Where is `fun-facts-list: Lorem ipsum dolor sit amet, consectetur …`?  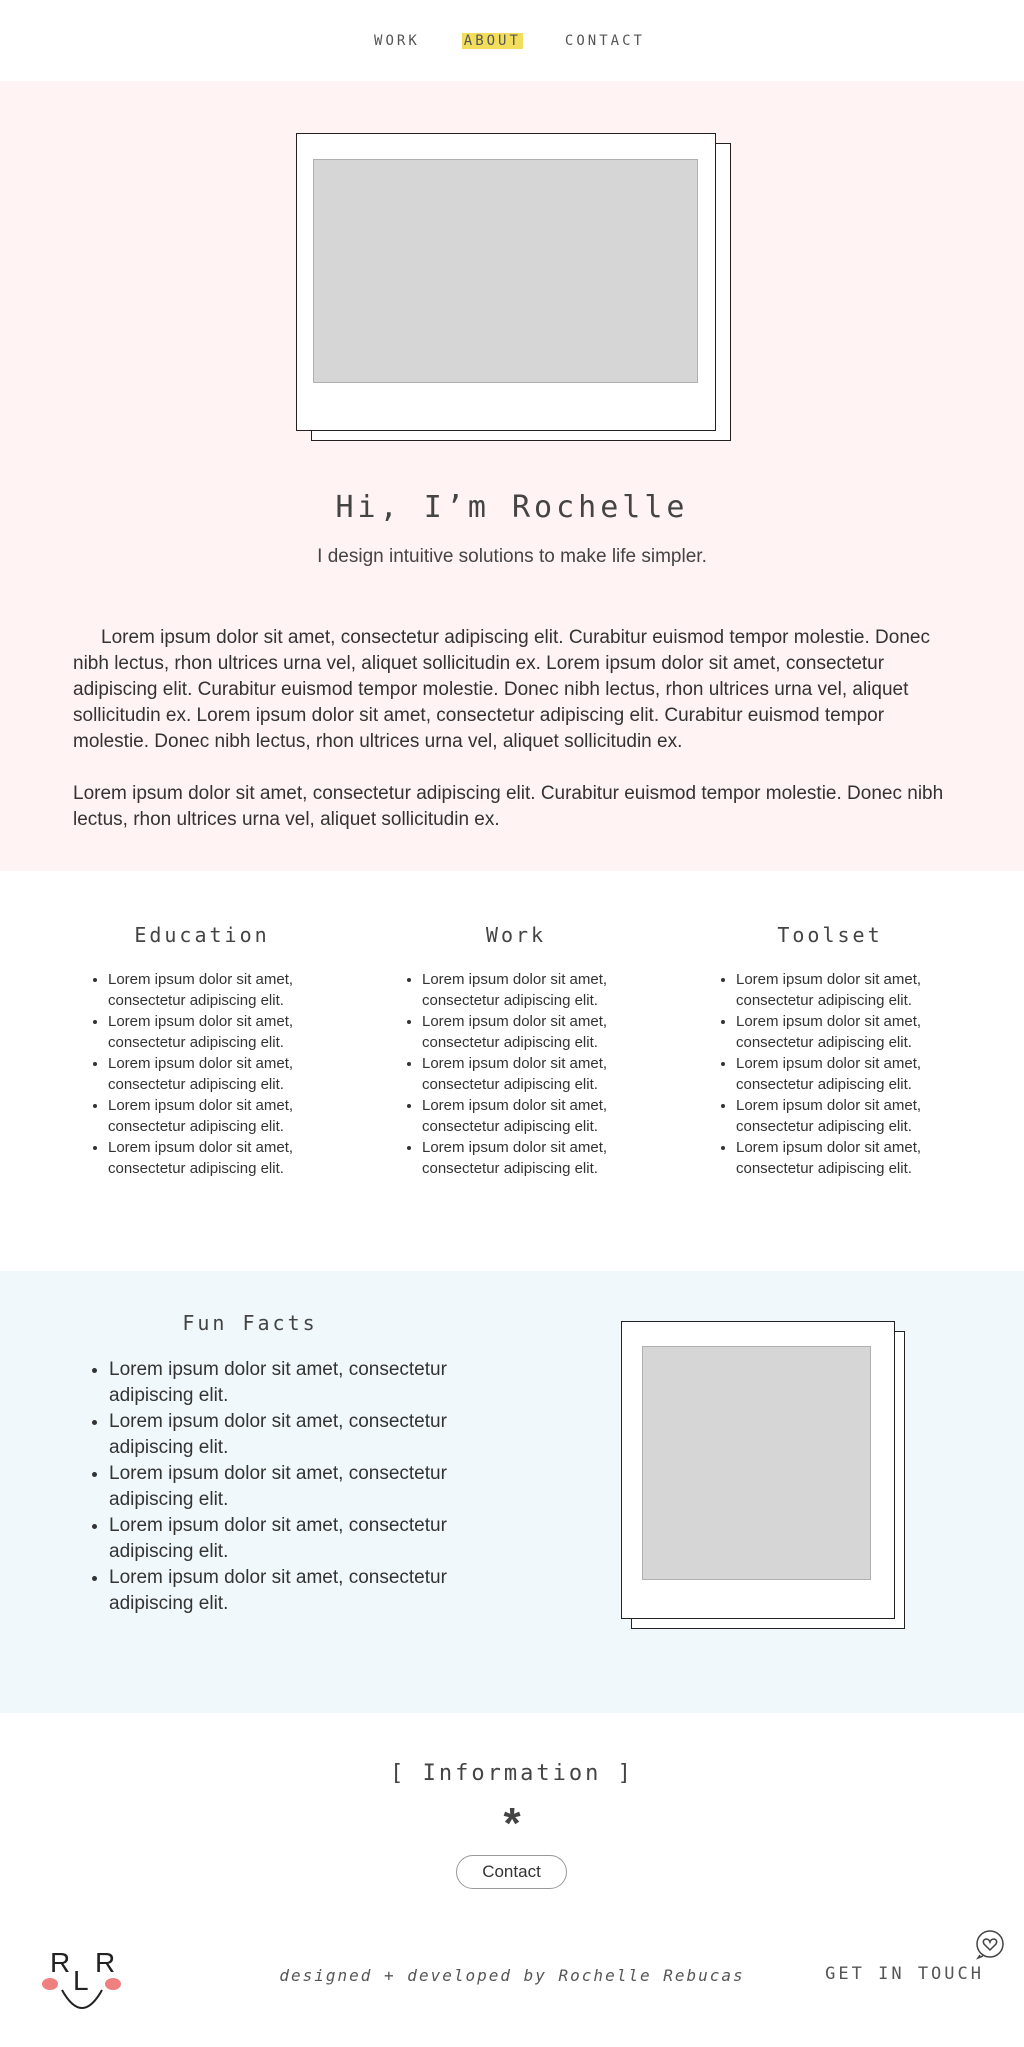 fun-facts-list: Lorem ipsum dolor sit amet, consectetur … is located at coordinates (291, 1487).